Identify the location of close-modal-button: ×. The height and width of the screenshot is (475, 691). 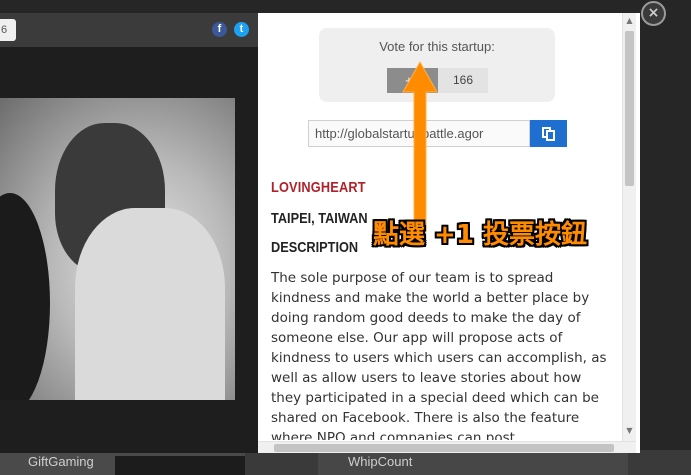
(653, 13).